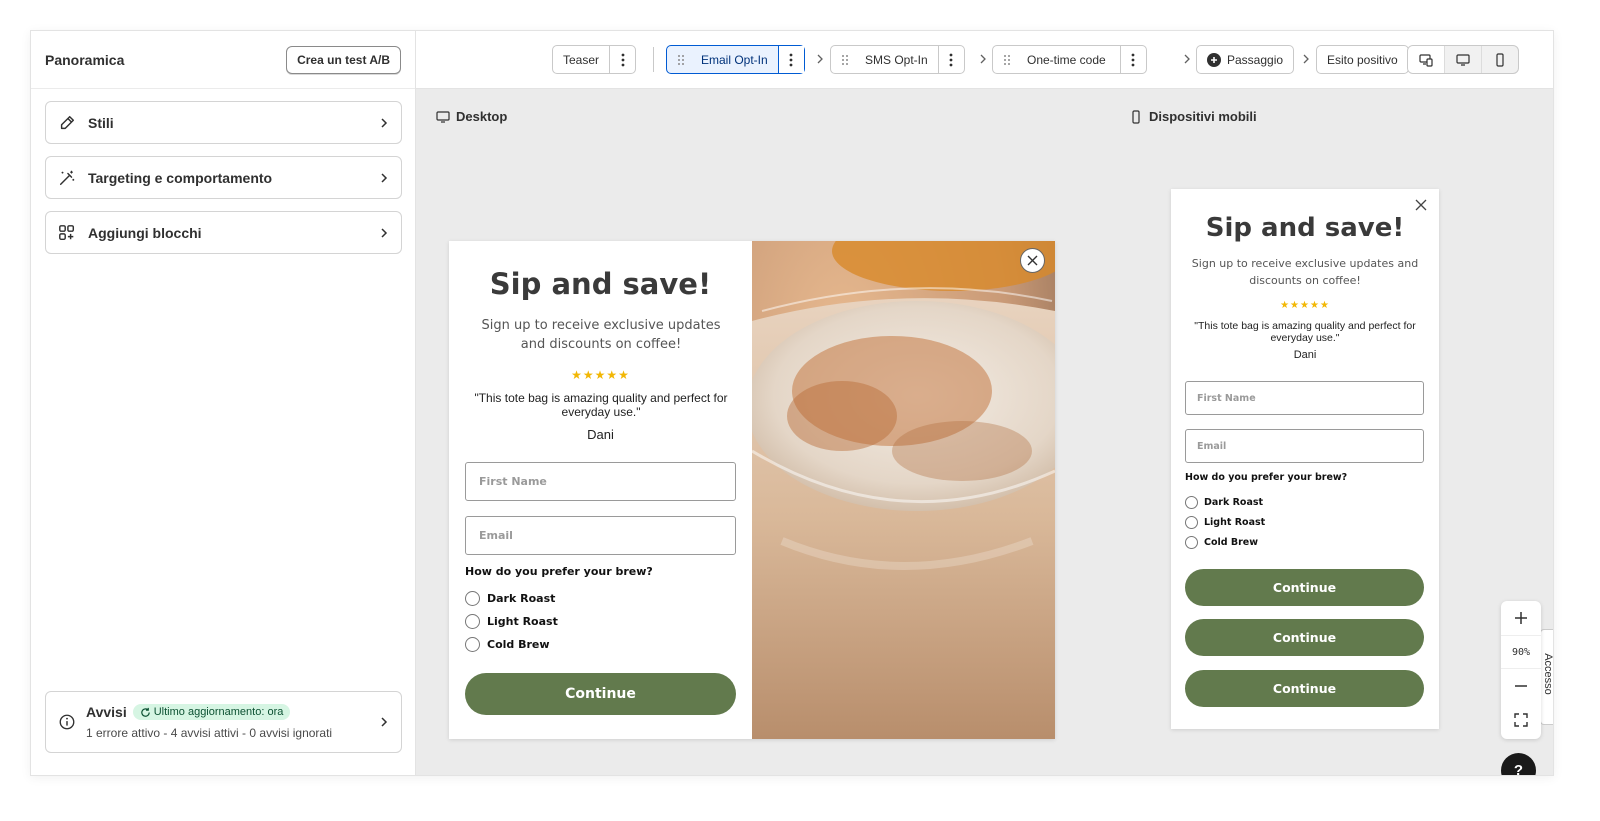 The image size is (1600, 821). I want to click on close-icon, so click(1032, 260).